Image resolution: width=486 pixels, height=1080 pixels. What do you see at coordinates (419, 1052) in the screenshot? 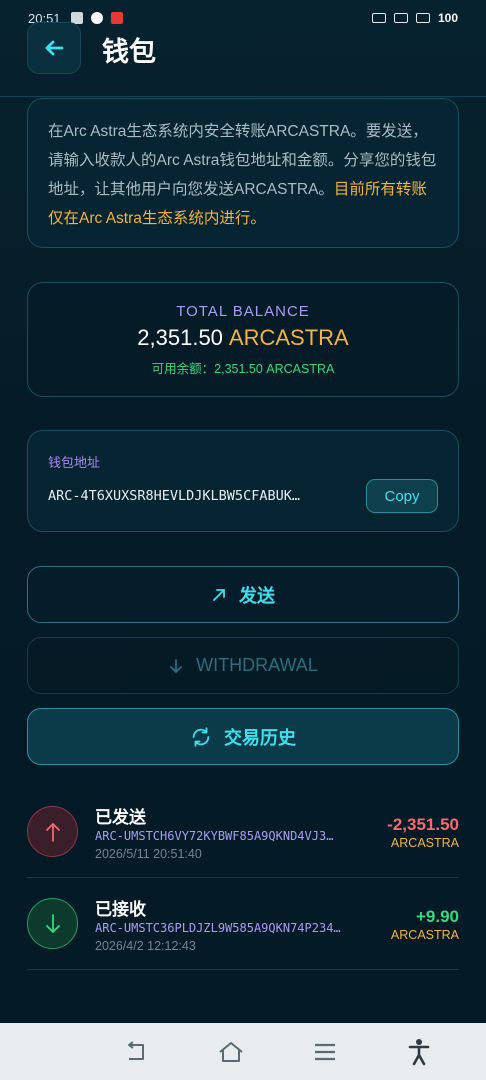
I see `accessibility-icon` at bounding box center [419, 1052].